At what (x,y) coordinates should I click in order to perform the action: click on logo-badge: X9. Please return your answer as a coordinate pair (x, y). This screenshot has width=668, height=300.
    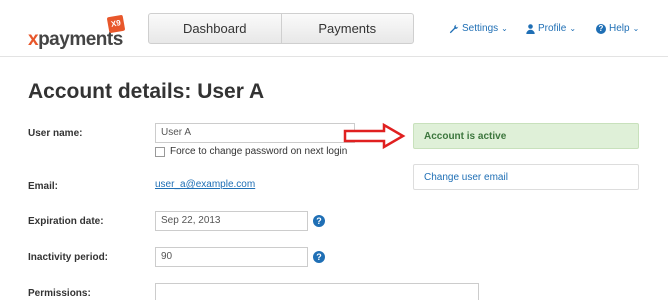
    Looking at the image, I should click on (116, 24).